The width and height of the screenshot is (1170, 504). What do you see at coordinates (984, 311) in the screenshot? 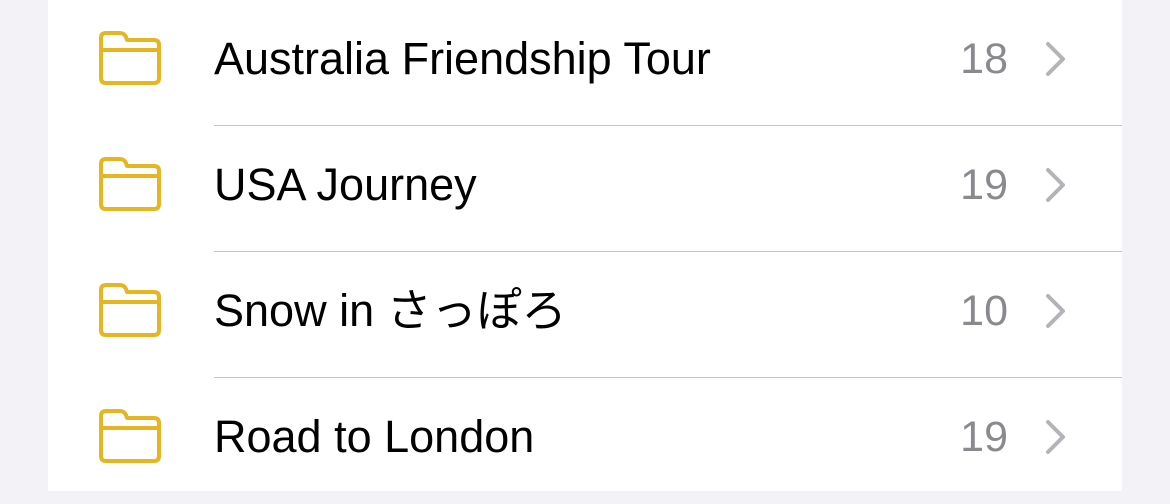
I see `note-count: 10` at bounding box center [984, 311].